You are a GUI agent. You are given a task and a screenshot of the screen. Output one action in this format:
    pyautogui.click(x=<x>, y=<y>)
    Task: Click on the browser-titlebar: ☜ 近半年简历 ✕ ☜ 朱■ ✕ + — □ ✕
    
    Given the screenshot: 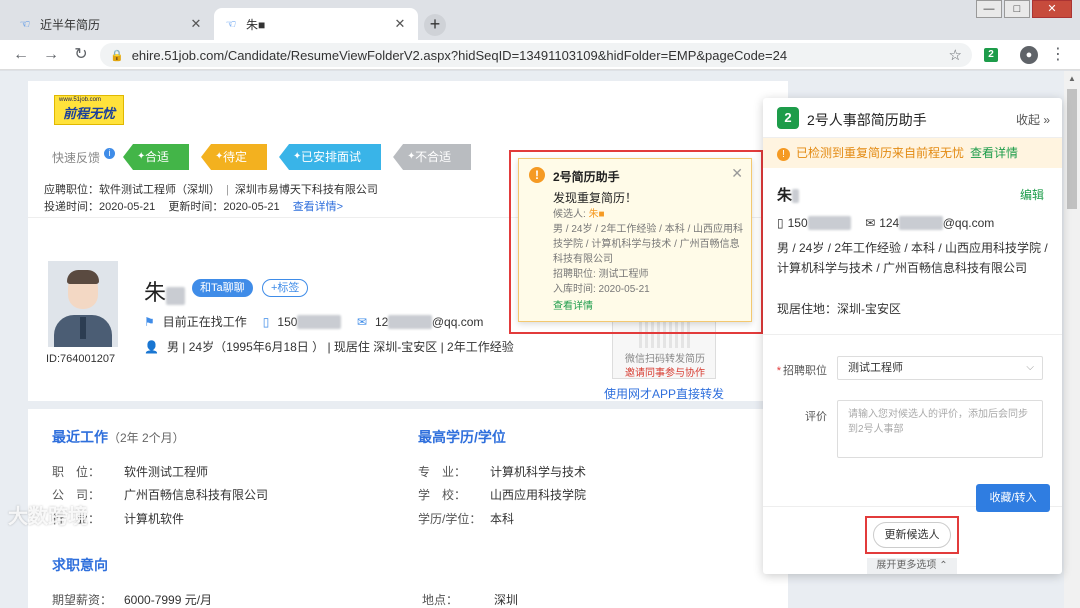 What is the action you would take?
    pyautogui.click(x=540, y=20)
    